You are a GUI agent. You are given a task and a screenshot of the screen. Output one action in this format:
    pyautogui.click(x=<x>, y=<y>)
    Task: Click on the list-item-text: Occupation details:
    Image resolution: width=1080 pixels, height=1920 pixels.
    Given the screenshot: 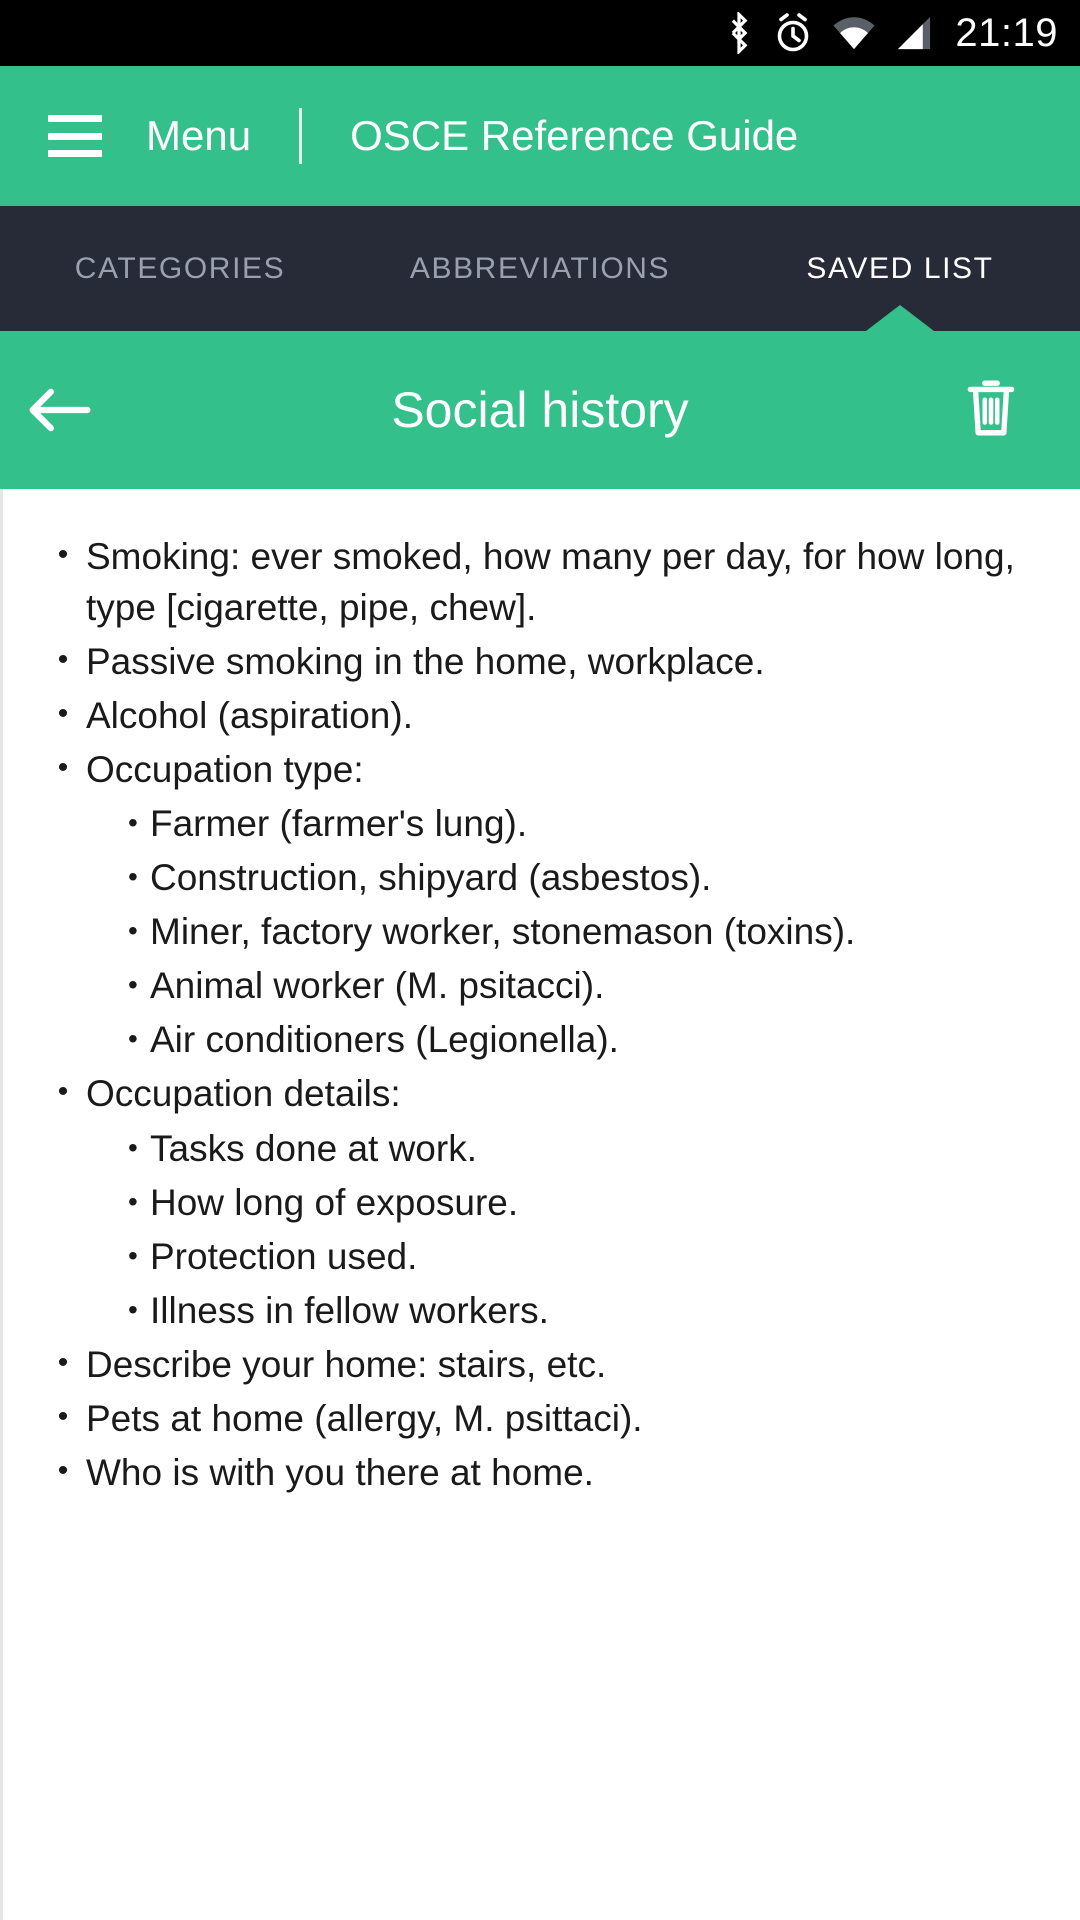 What is the action you would take?
    pyautogui.click(x=243, y=1094)
    